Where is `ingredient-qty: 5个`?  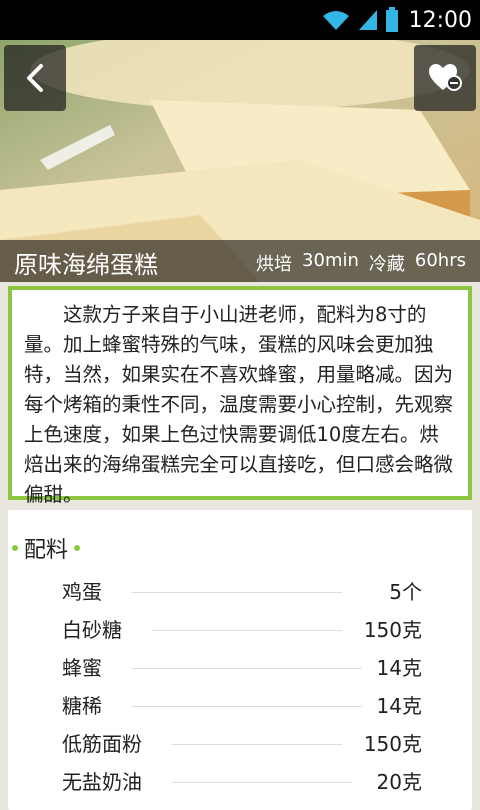
ingredient-qty: 5个 is located at coordinates (405, 592).